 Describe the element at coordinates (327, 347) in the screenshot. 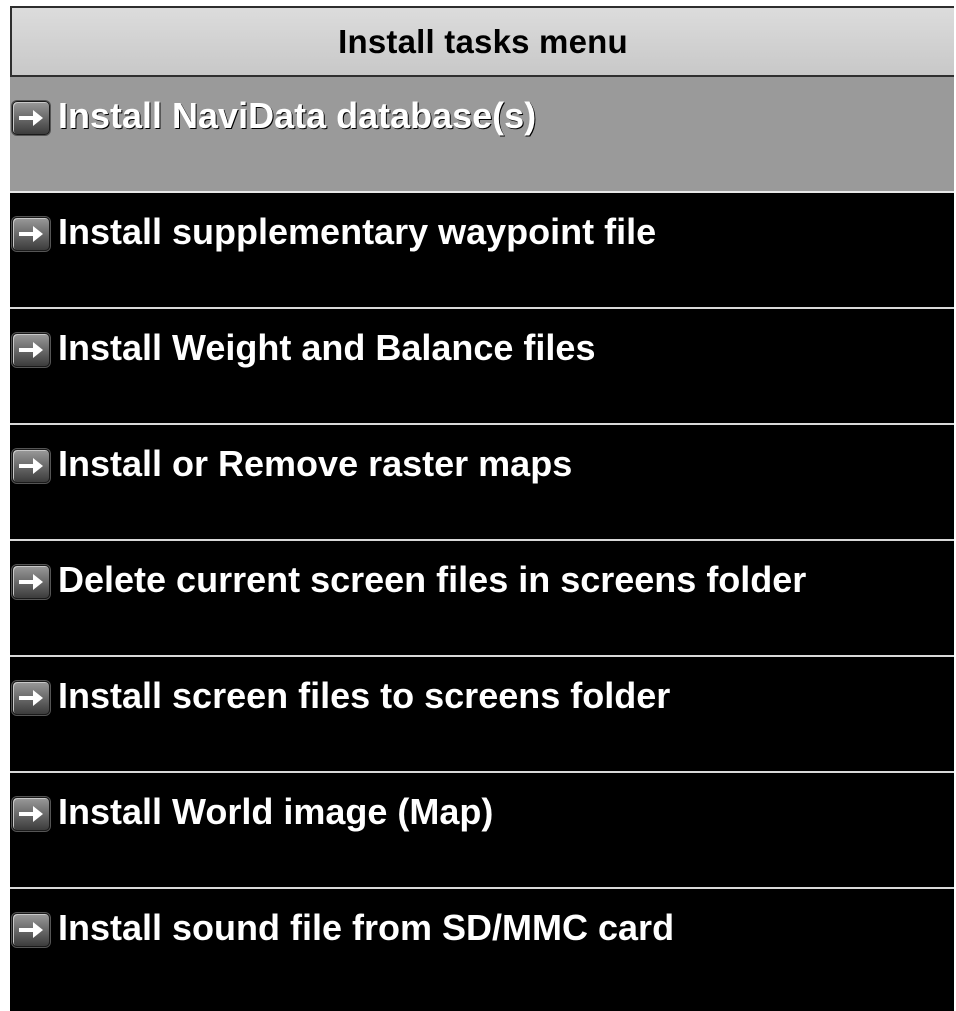

I see `menu-item-label: Install Weight and Balance files` at that location.